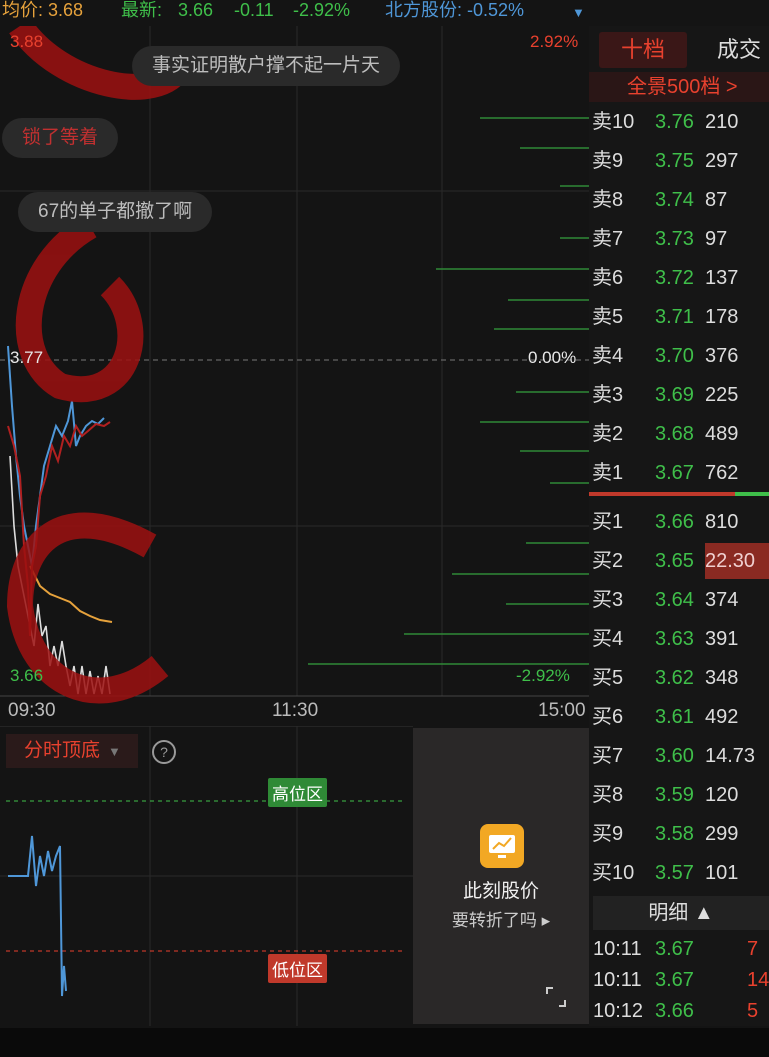 The height and width of the screenshot is (1057, 769). I want to click on price-high-label: 3.88, so click(27, 41).